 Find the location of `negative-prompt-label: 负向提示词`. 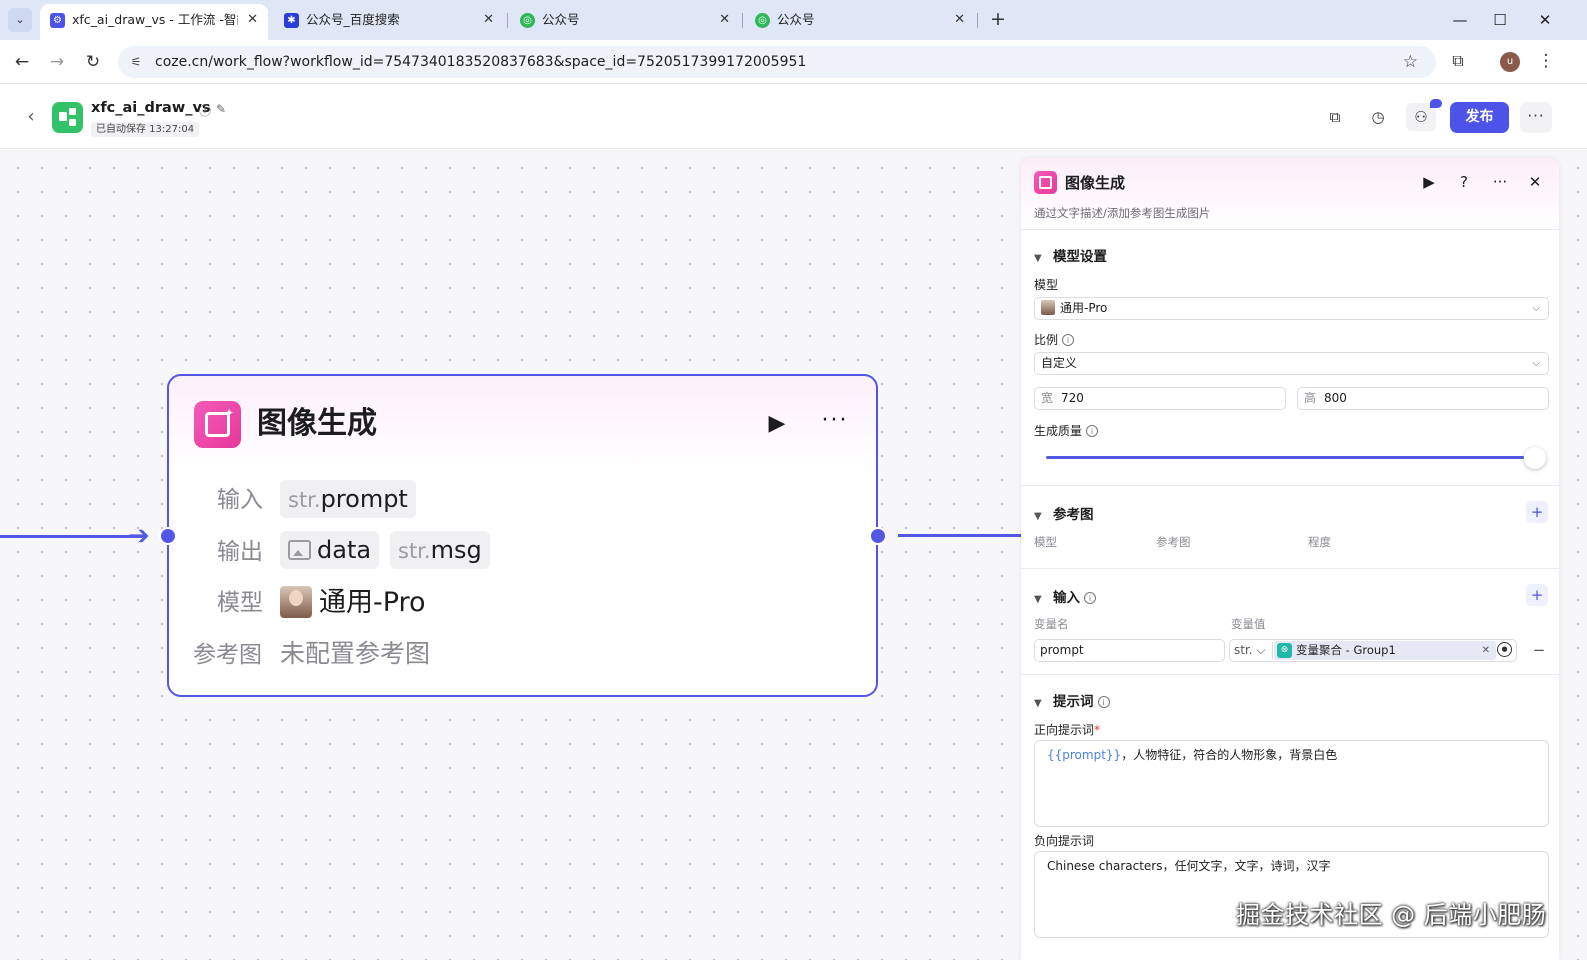

negative-prompt-label: 负向提示词 is located at coordinates (1064, 841).